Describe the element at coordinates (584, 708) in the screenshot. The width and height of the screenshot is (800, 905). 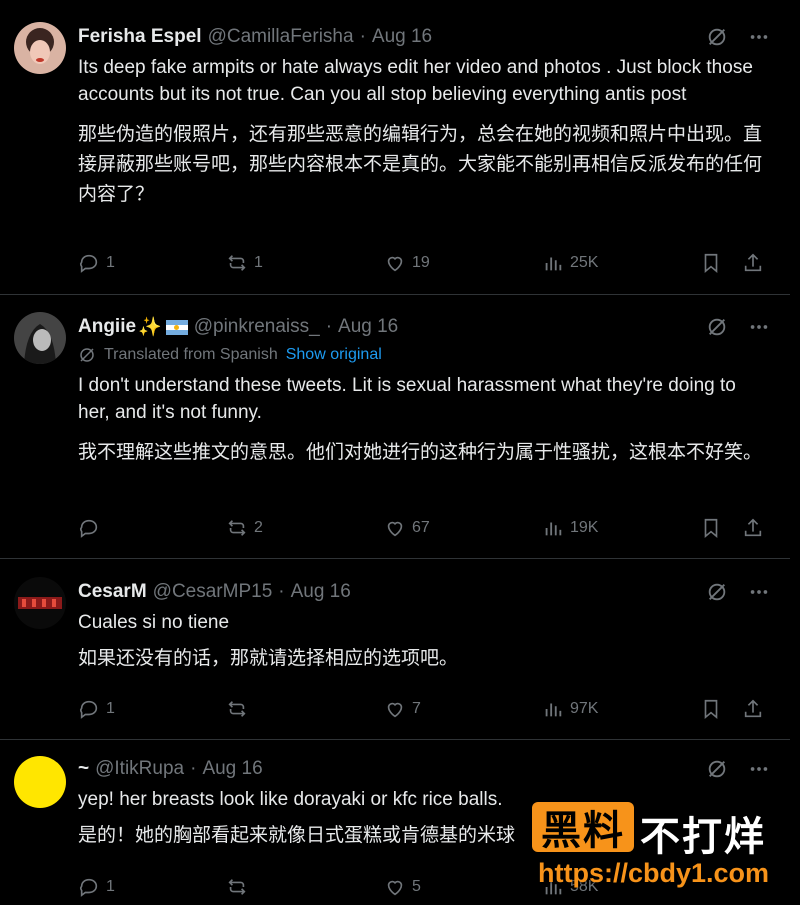
I see `view-count: 97K` at that location.